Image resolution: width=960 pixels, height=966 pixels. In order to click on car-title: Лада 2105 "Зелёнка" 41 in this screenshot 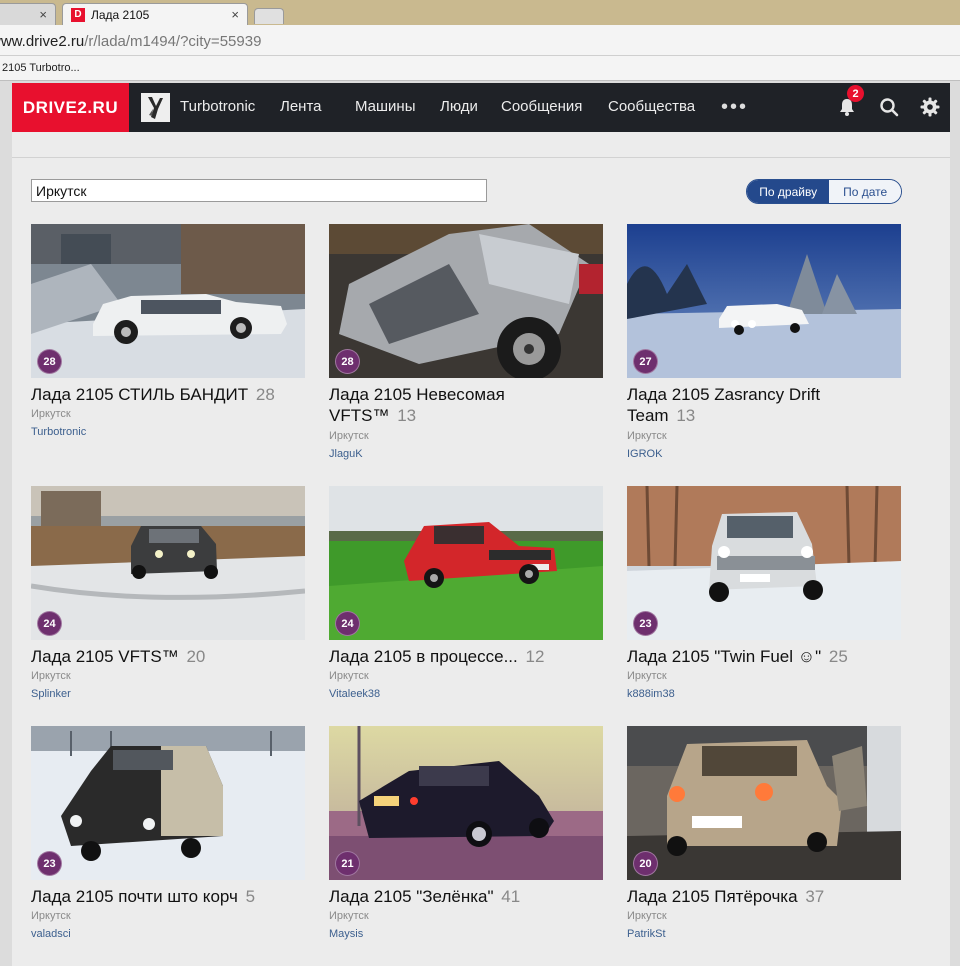, I will do `click(474, 896)`.